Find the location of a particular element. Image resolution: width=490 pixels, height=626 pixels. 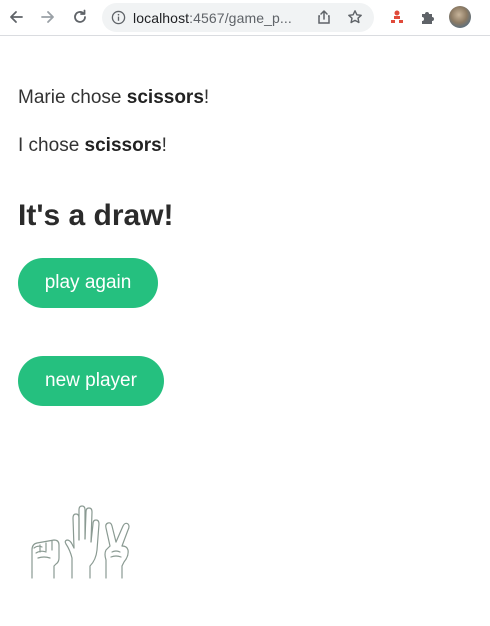

share-icon is located at coordinates (324, 17).